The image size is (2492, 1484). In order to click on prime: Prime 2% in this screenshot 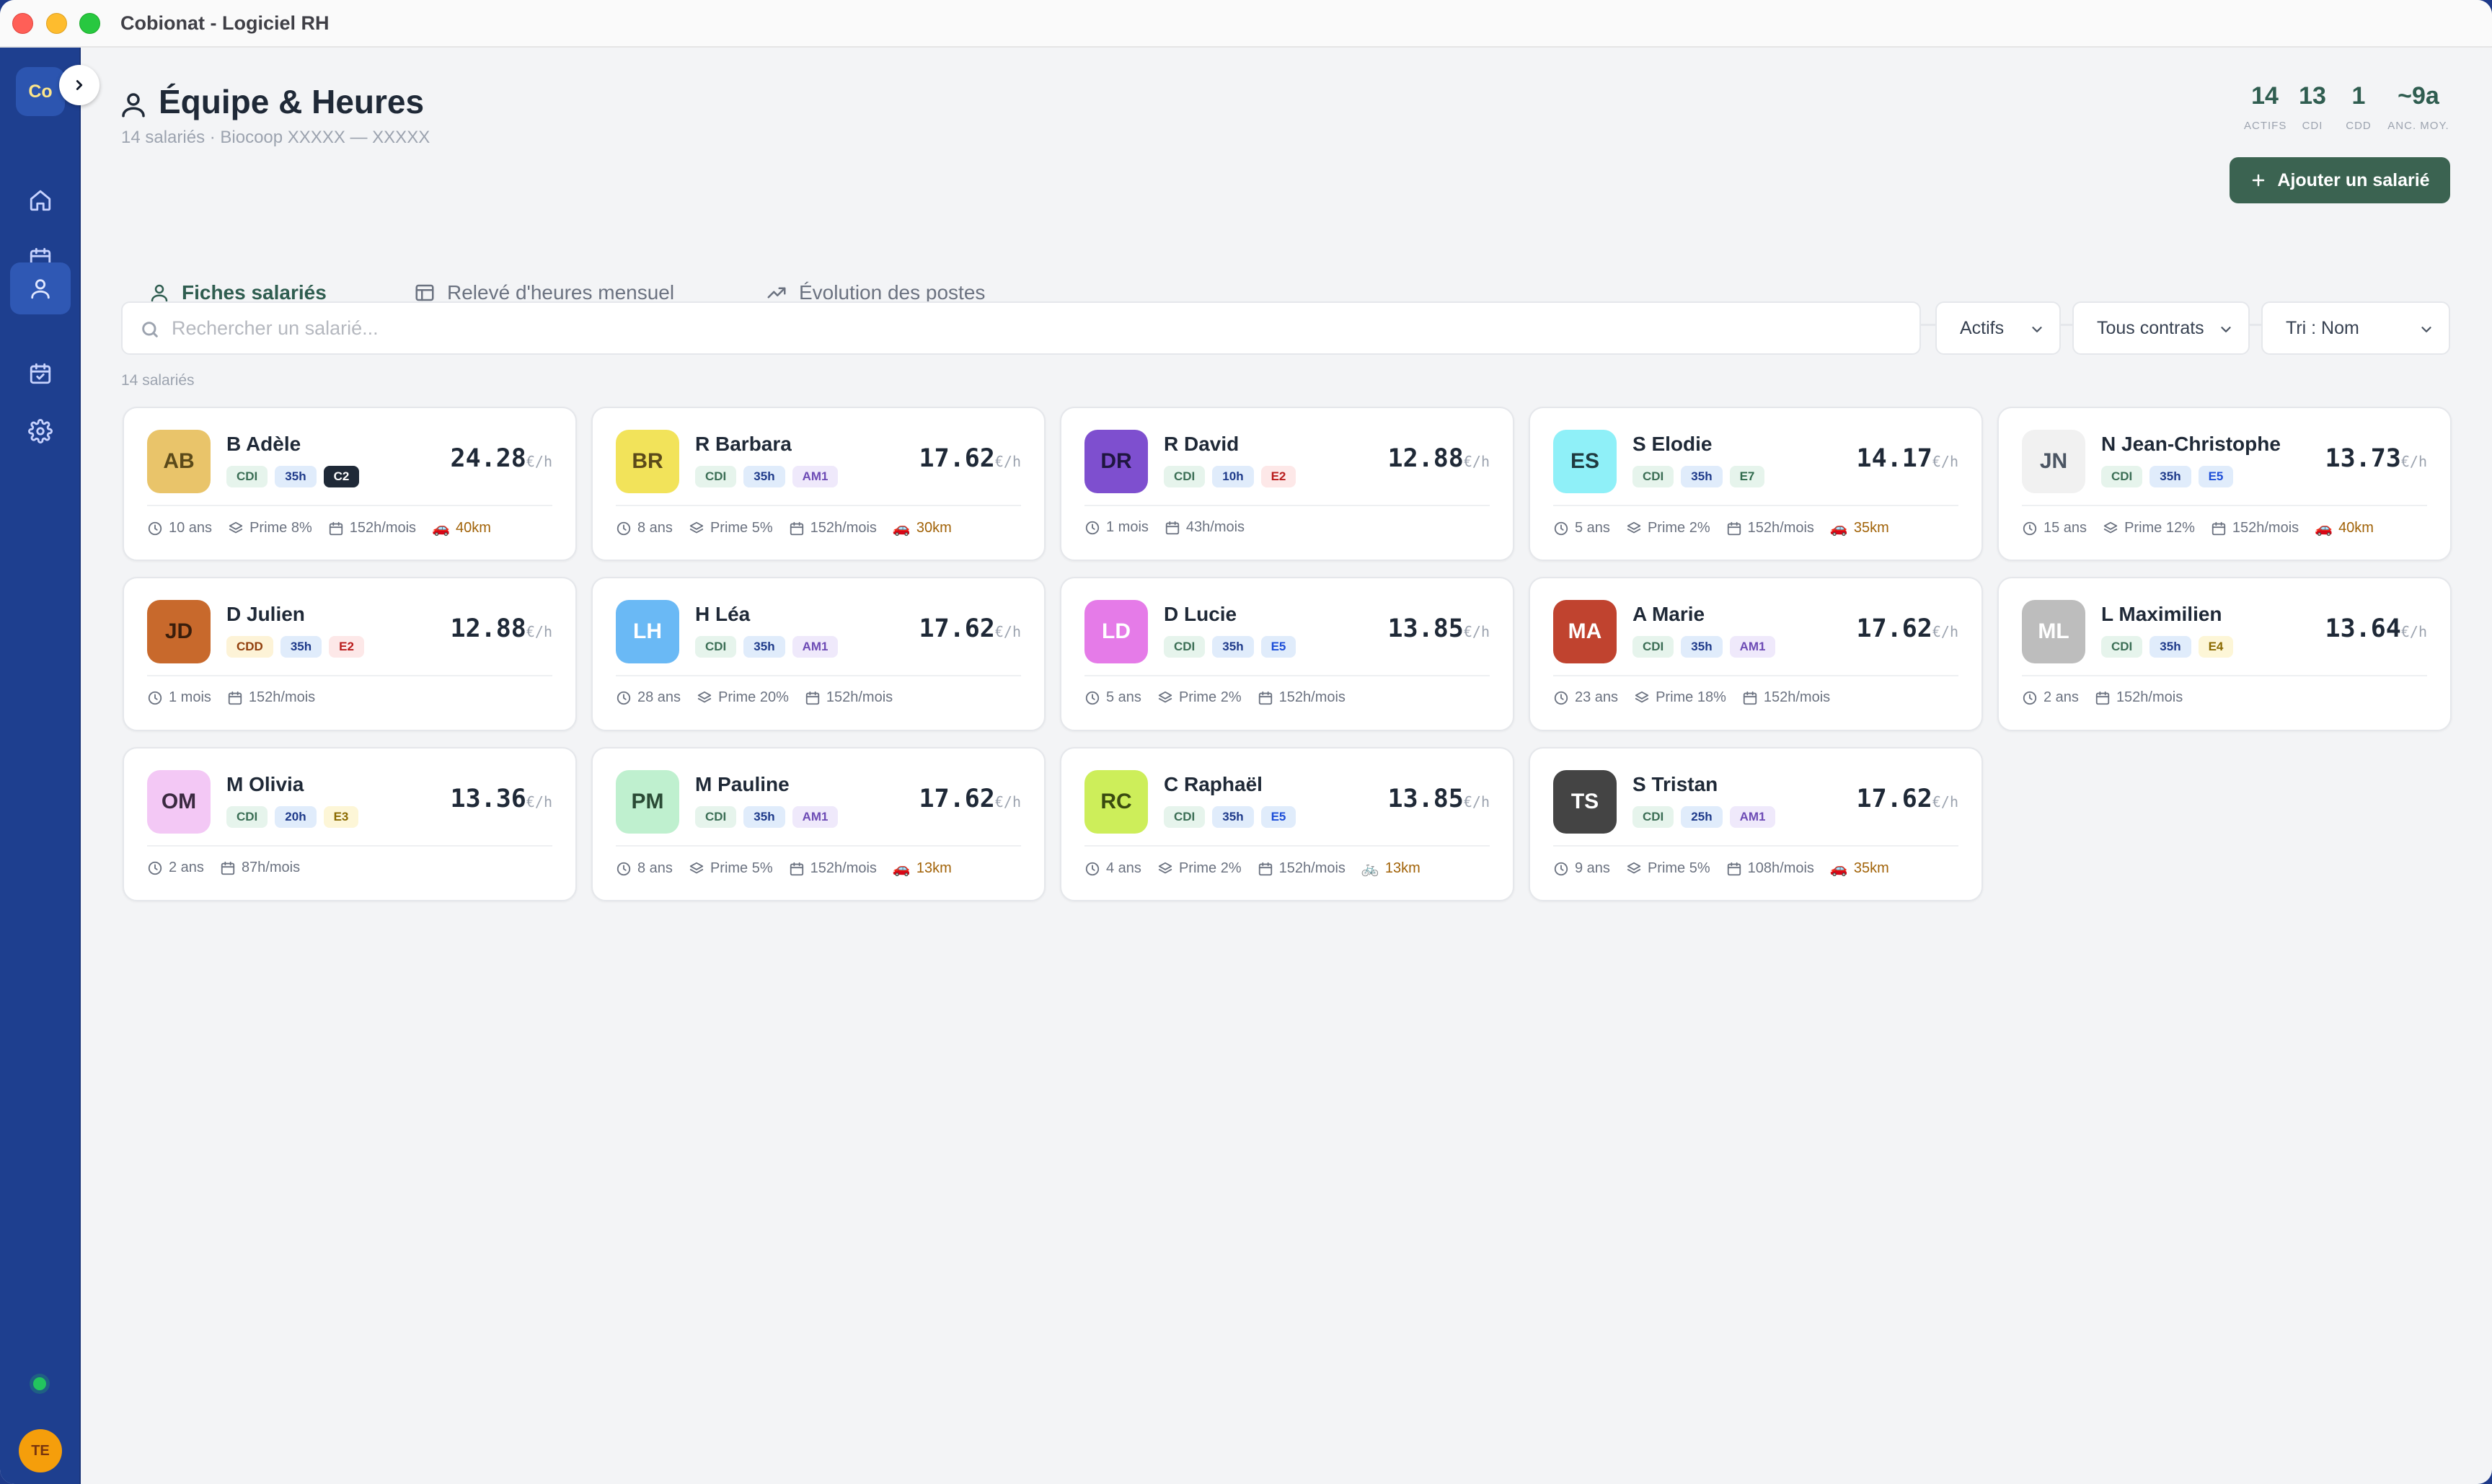, I will do `click(1199, 697)`.